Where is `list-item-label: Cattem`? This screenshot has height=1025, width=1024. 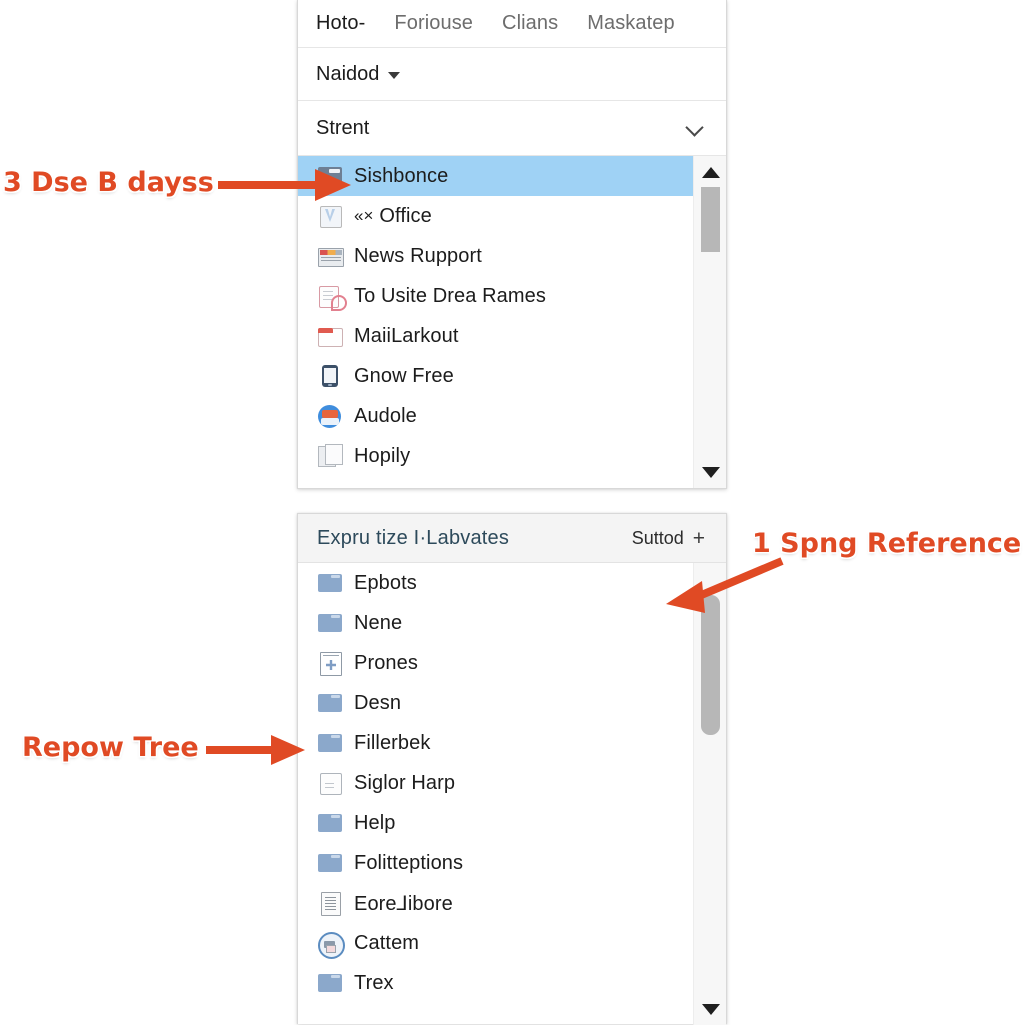
list-item-label: Cattem is located at coordinates (387, 942).